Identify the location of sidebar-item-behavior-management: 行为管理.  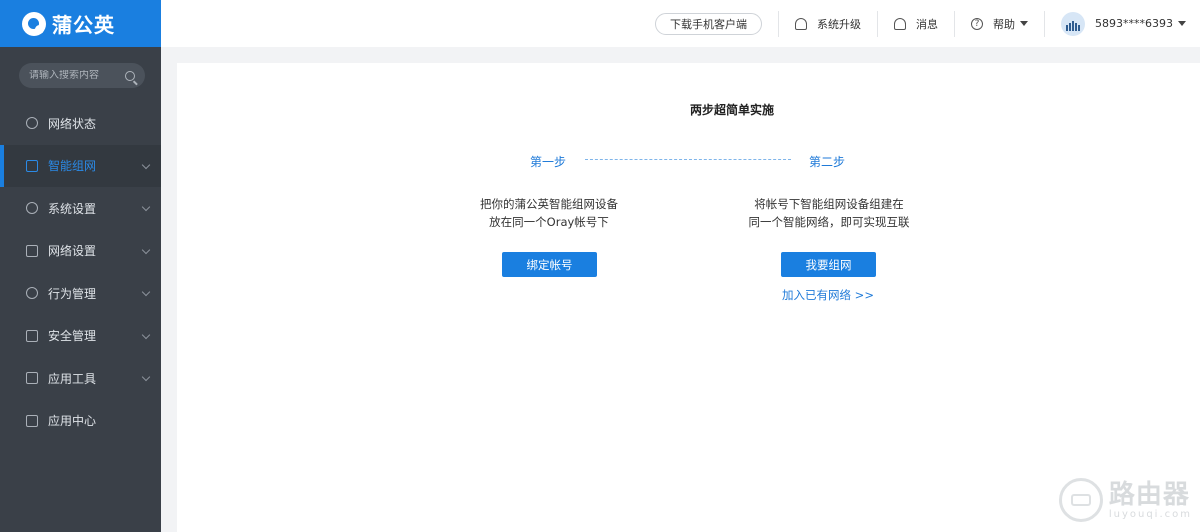
(80, 293).